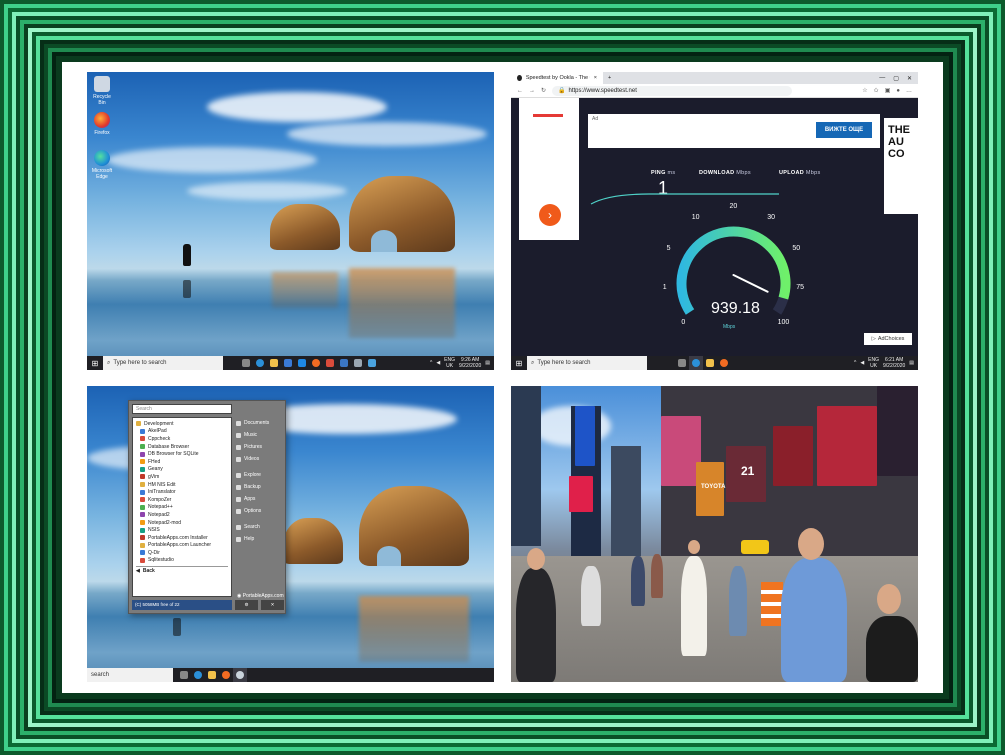 Image resolution: width=1005 pixels, height=755 pixels. What do you see at coordinates (896, 78) in the screenshot?
I see `maximize-icon: ▢` at bounding box center [896, 78].